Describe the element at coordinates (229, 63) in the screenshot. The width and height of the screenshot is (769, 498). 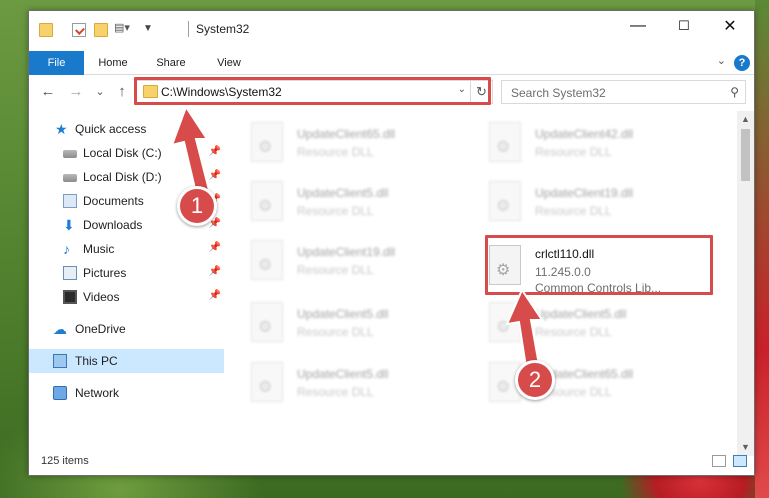
I see `tab-view: View` at that location.